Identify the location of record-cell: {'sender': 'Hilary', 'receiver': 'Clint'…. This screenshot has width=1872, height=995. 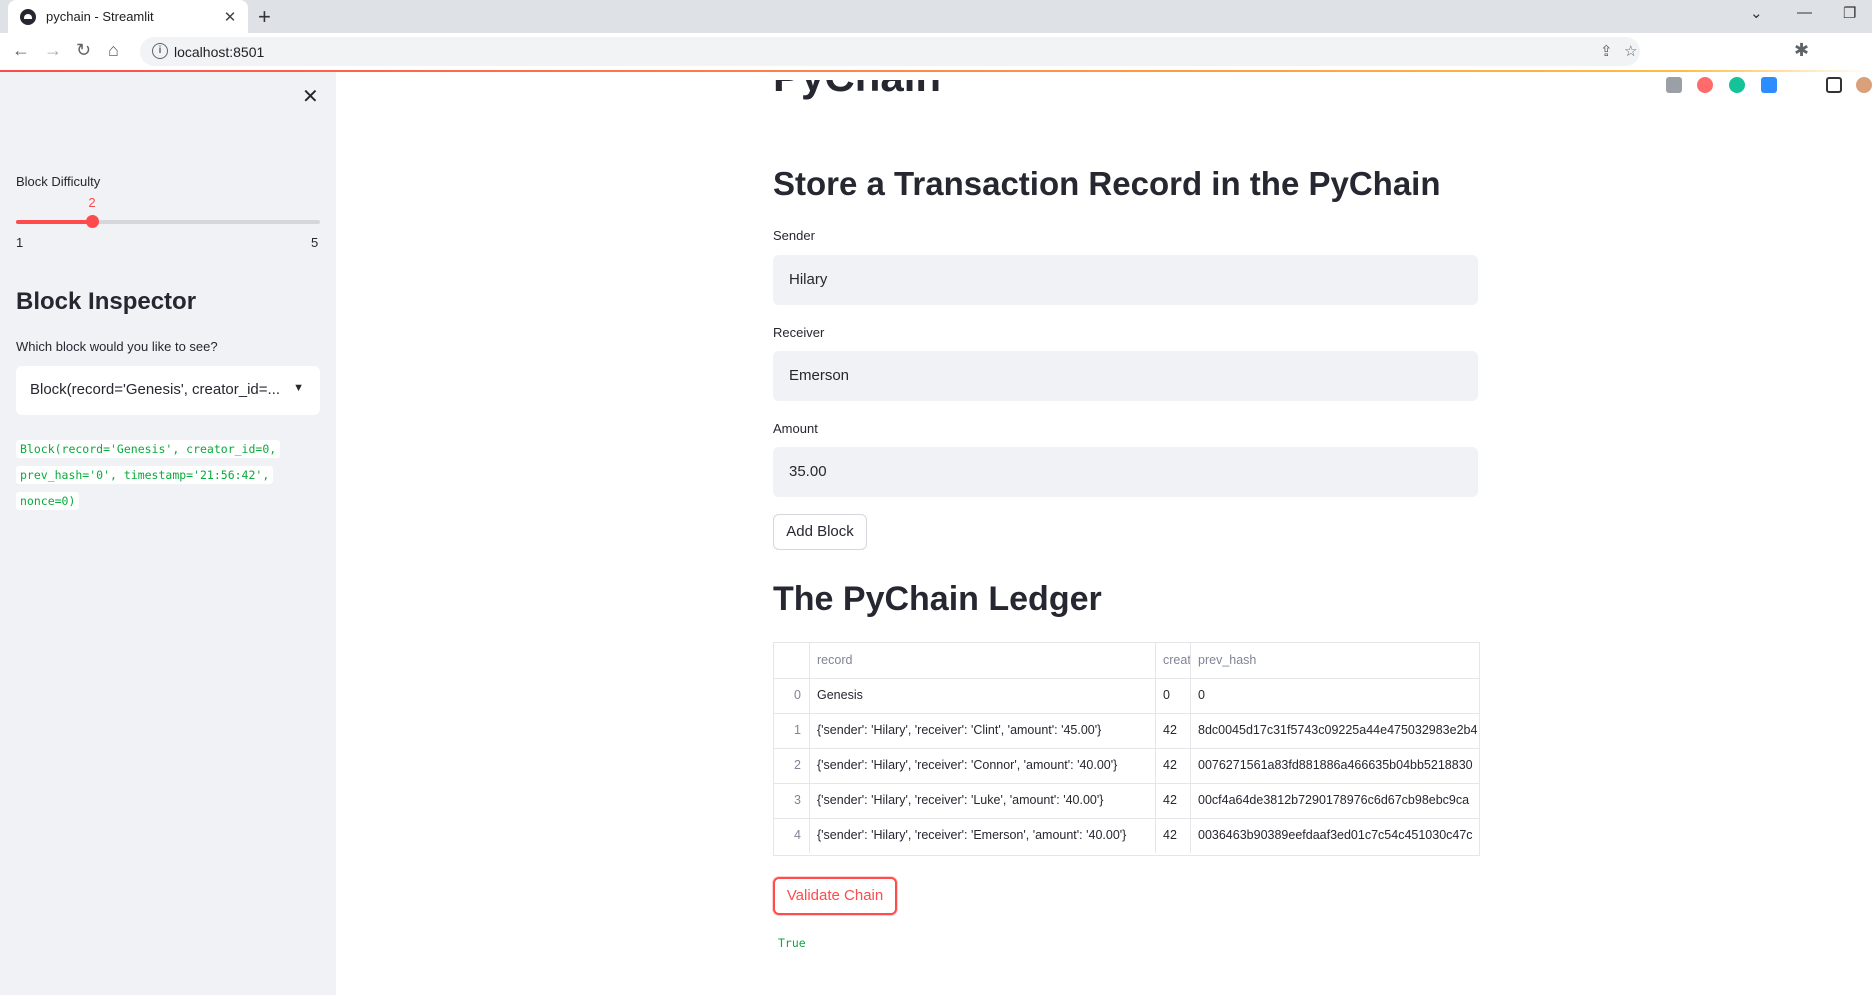
(983, 730).